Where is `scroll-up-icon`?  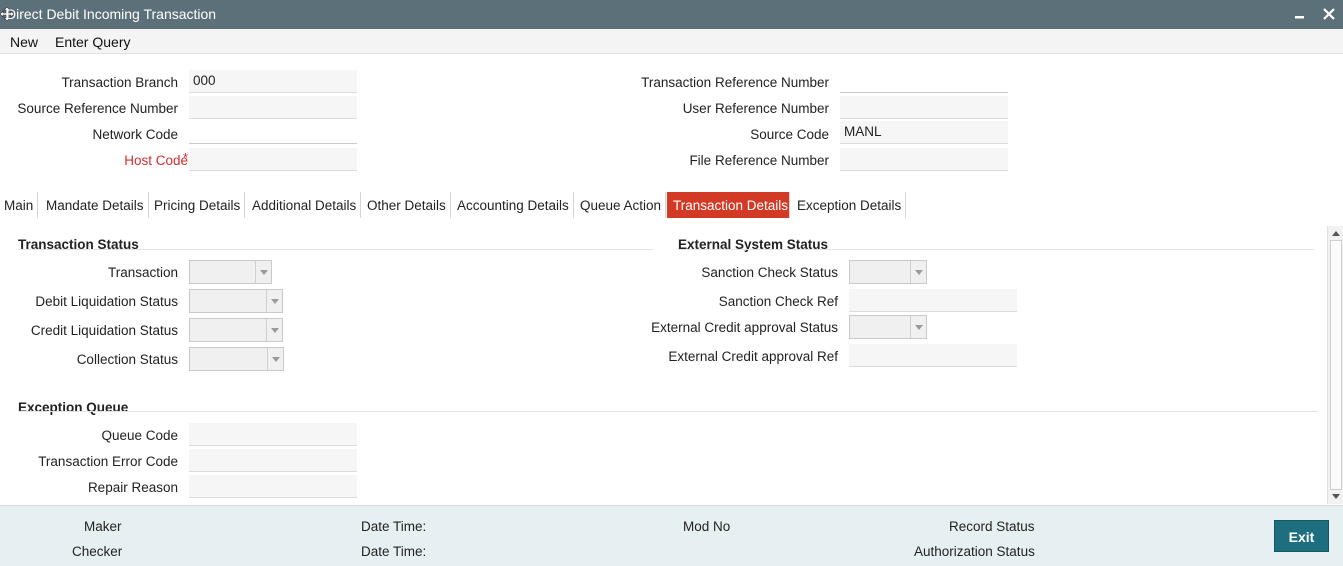 scroll-up-icon is located at coordinates (1336, 233).